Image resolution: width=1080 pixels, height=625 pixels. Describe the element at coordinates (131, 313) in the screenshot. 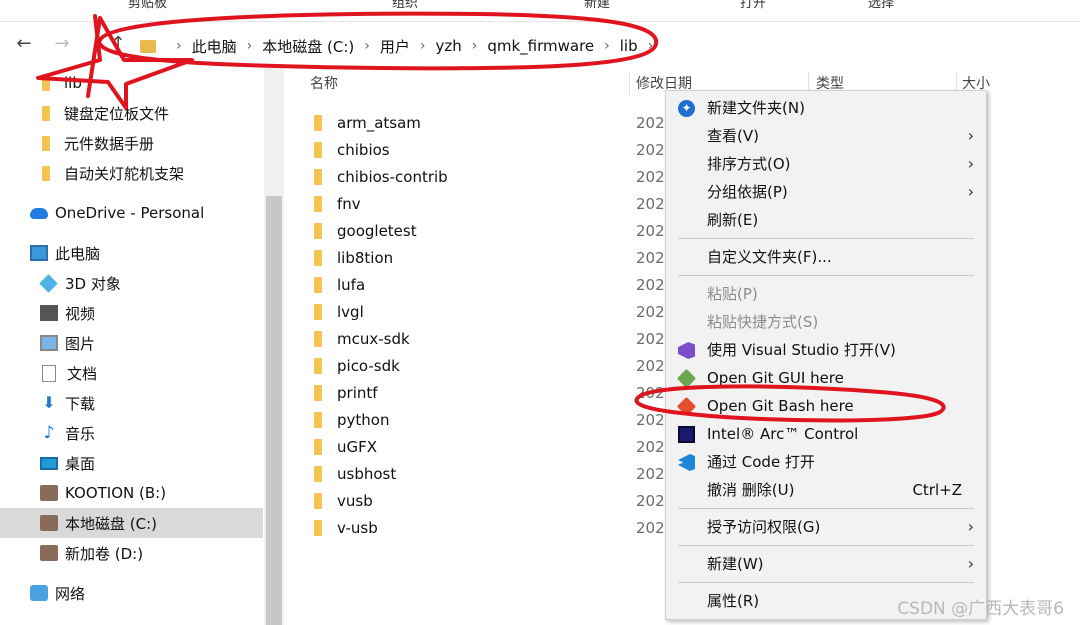

I see `sidebar-item-videos: 视频` at that location.